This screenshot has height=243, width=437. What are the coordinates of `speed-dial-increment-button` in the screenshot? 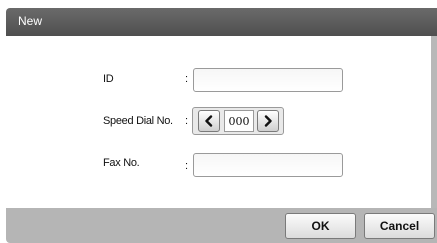 It's located at (268, 121).